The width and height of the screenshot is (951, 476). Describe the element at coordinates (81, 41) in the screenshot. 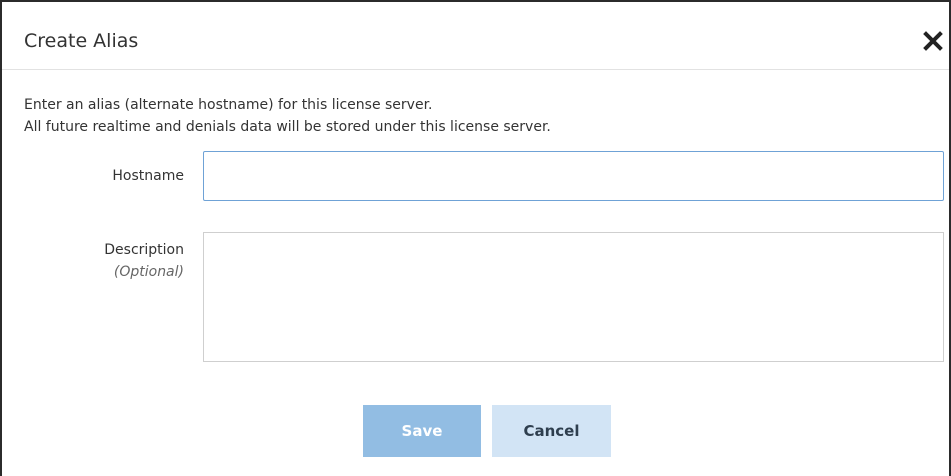

I see `dialog-title: Create Alias` at that location.